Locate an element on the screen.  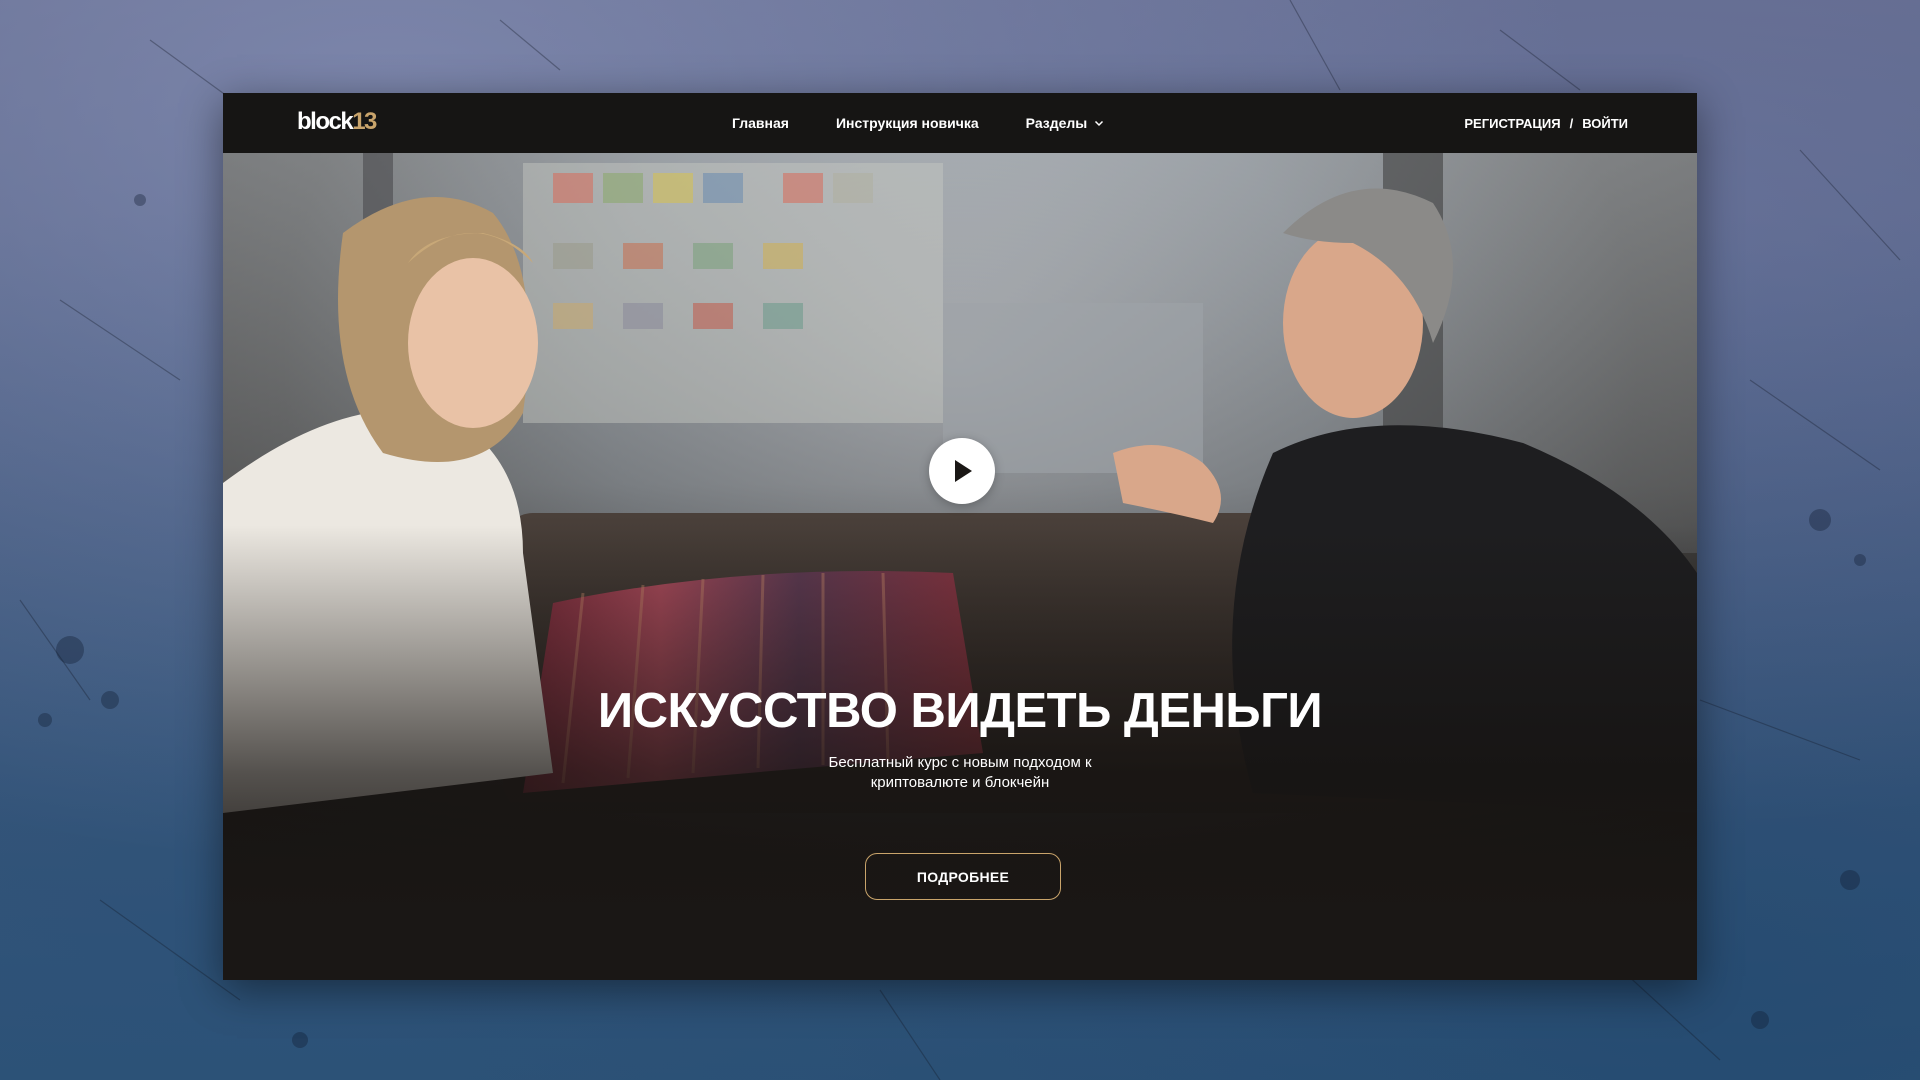
hero-subtitle-line-1: Бесплатный курс с новым подходом к is located at coordinates (960, 762).